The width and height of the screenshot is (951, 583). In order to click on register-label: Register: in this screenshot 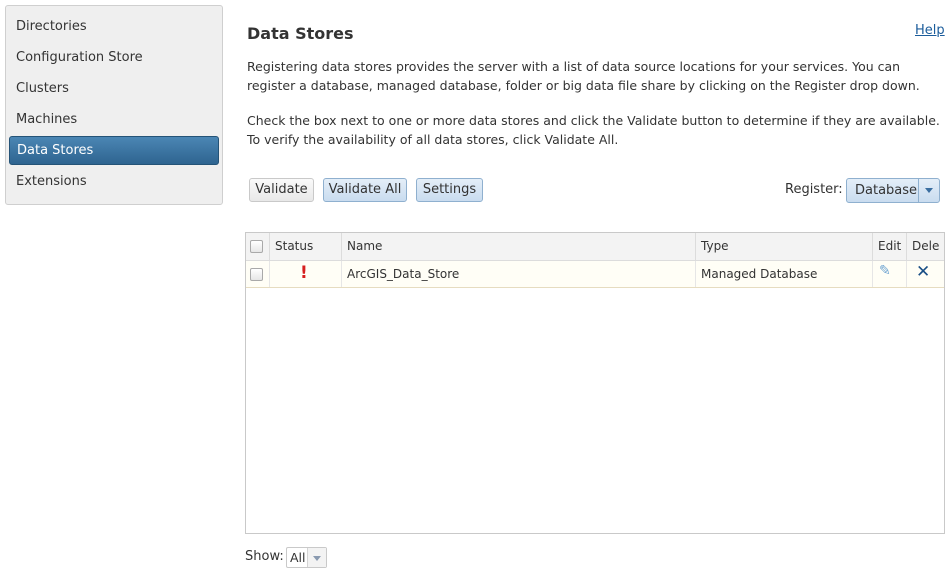, I will do `click(814, 189)`.